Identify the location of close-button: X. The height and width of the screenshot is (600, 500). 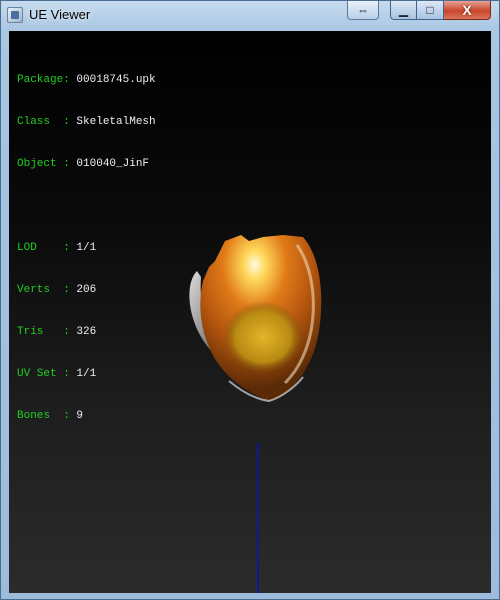
(467, 10).